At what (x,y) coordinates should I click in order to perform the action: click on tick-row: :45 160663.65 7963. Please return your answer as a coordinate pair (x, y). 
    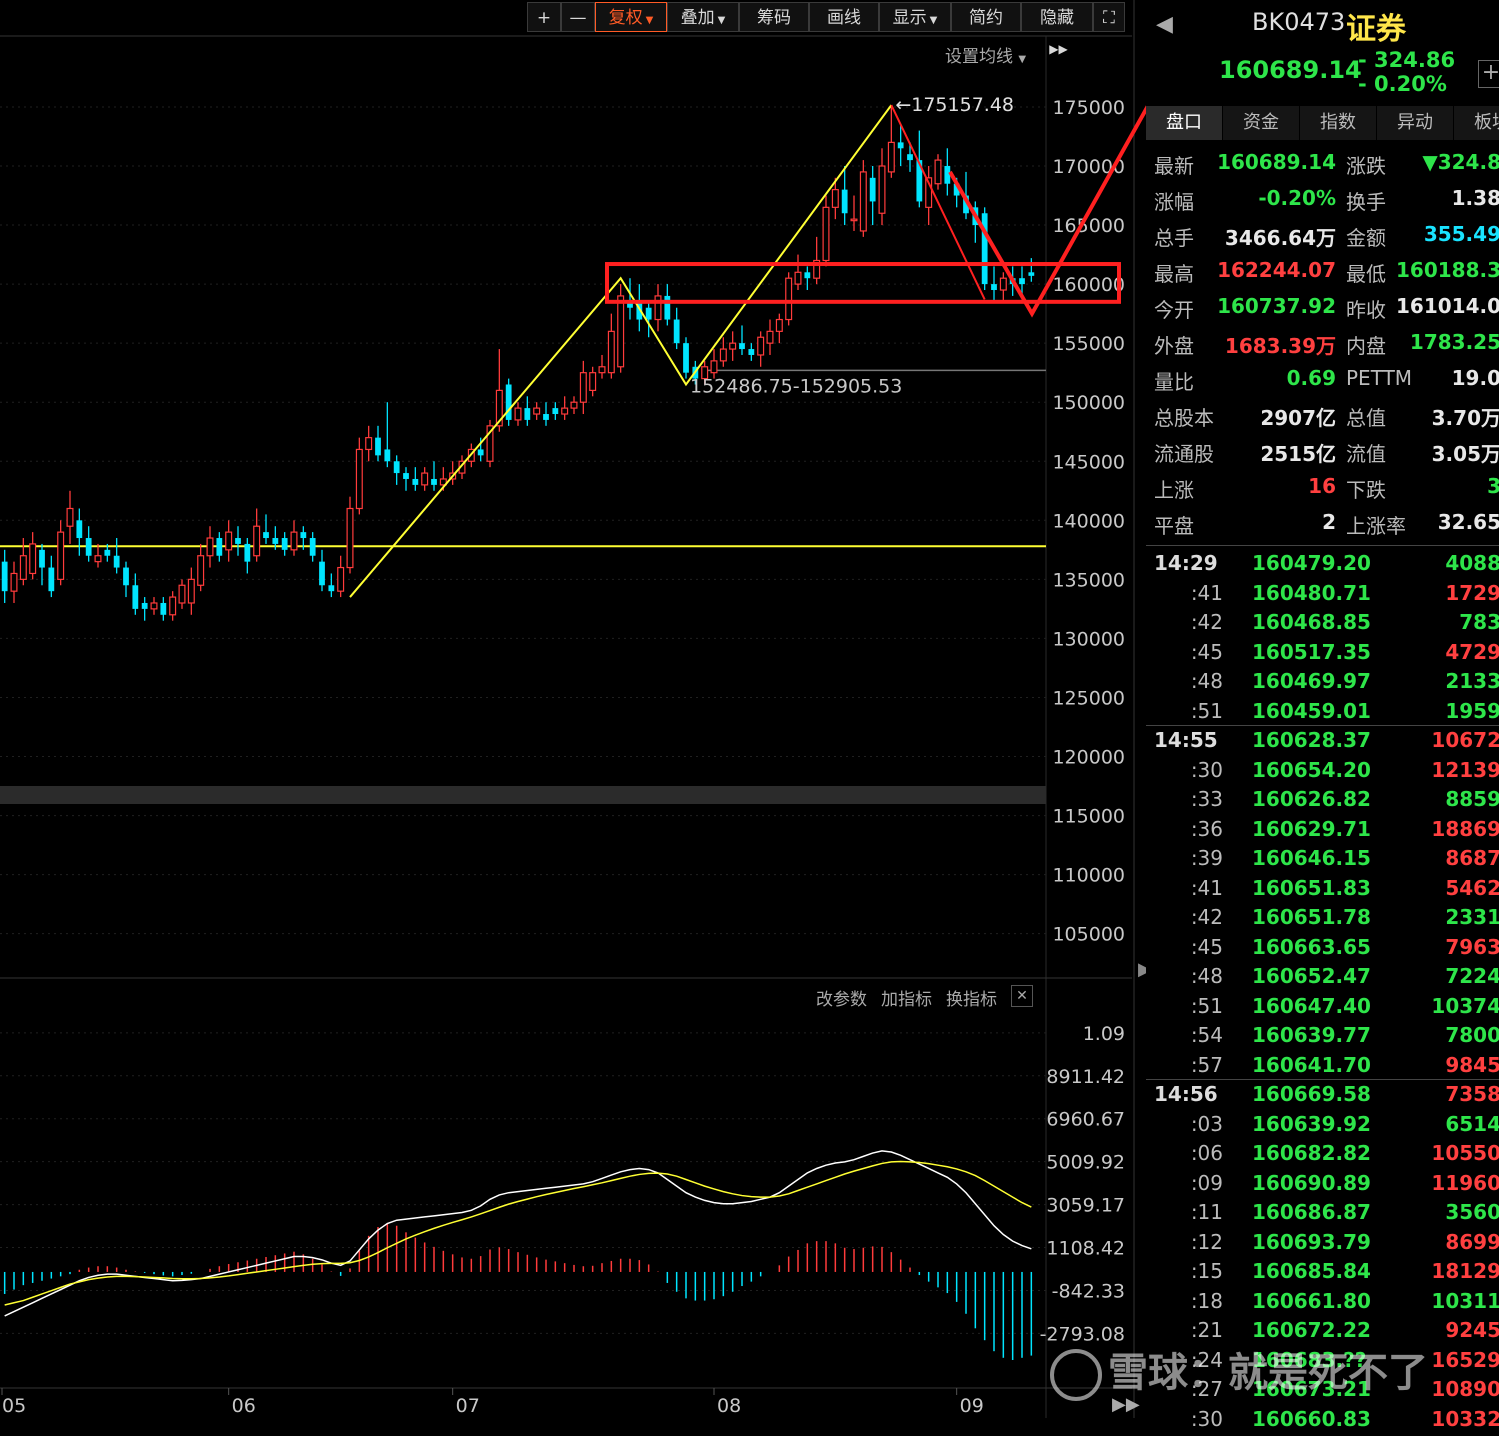
    Looking at the image, I should click on (1322, 949).